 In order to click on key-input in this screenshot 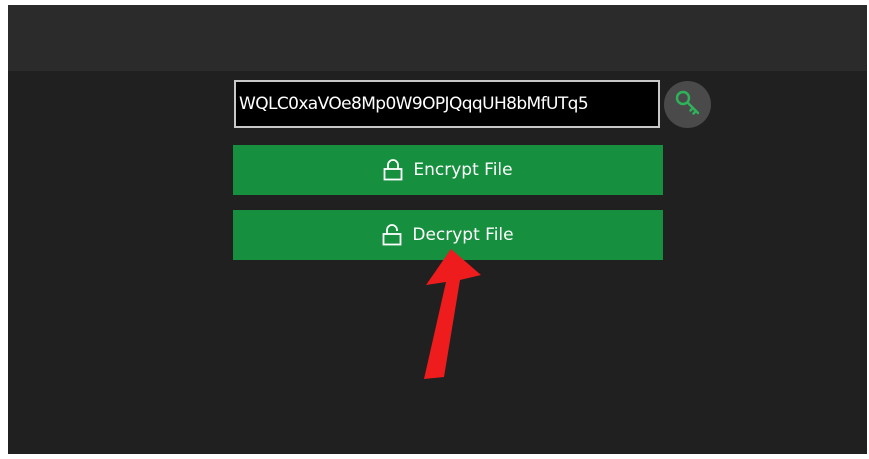, I will do `click(447, 104)`.